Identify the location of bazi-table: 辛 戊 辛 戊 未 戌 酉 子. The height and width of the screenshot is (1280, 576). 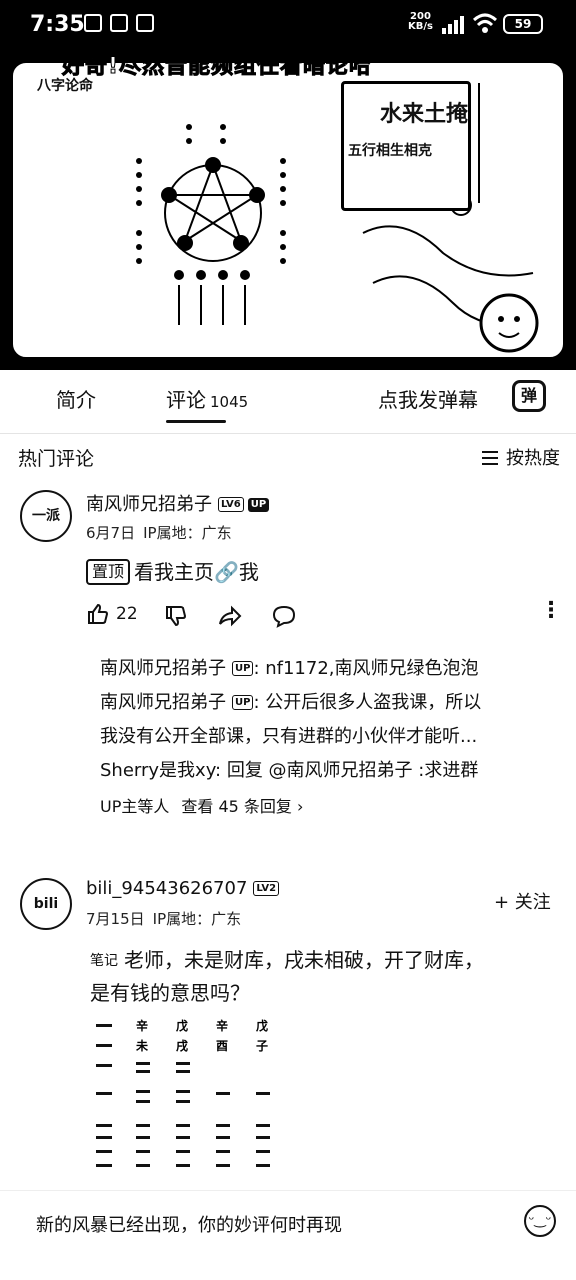
(183, 1092).